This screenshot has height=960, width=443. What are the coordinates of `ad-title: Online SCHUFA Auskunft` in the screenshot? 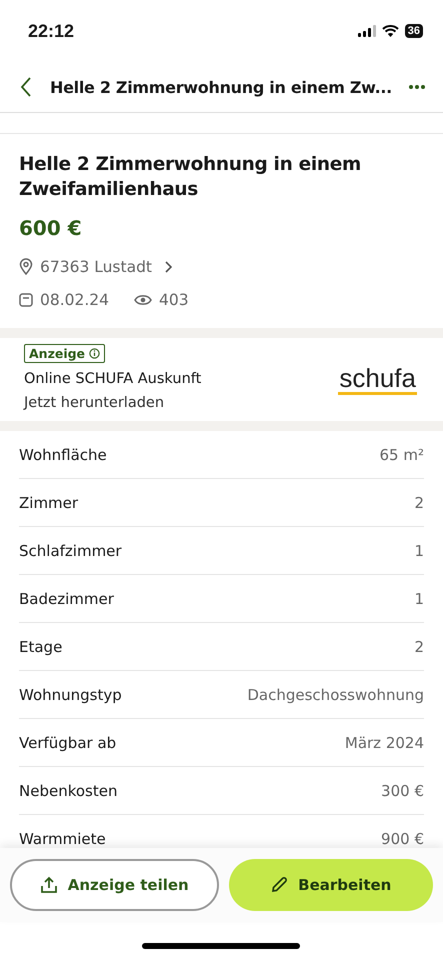 It's located at (113, 379).